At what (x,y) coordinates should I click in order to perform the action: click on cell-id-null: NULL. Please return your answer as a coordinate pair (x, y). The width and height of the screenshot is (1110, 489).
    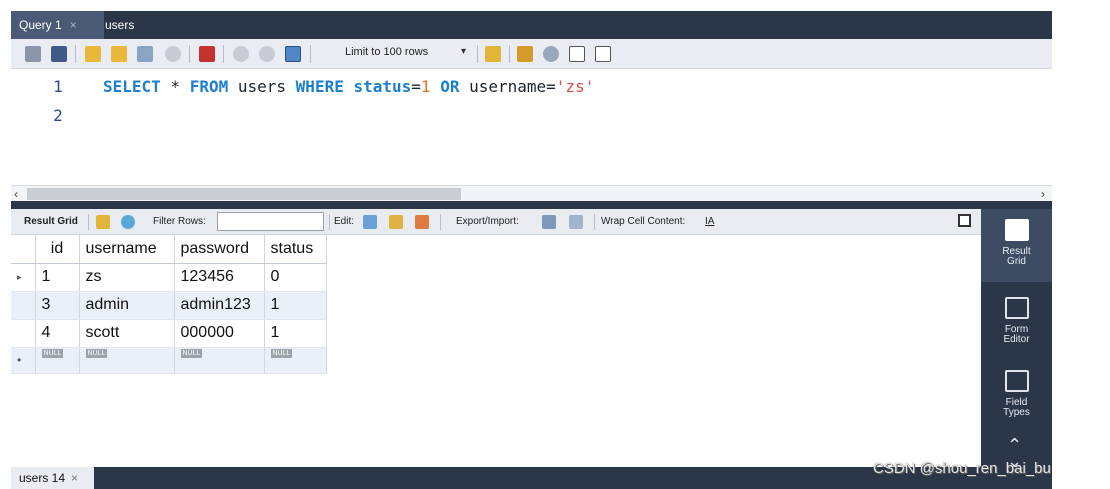
    Looking at the image, I should click on (57, 360).